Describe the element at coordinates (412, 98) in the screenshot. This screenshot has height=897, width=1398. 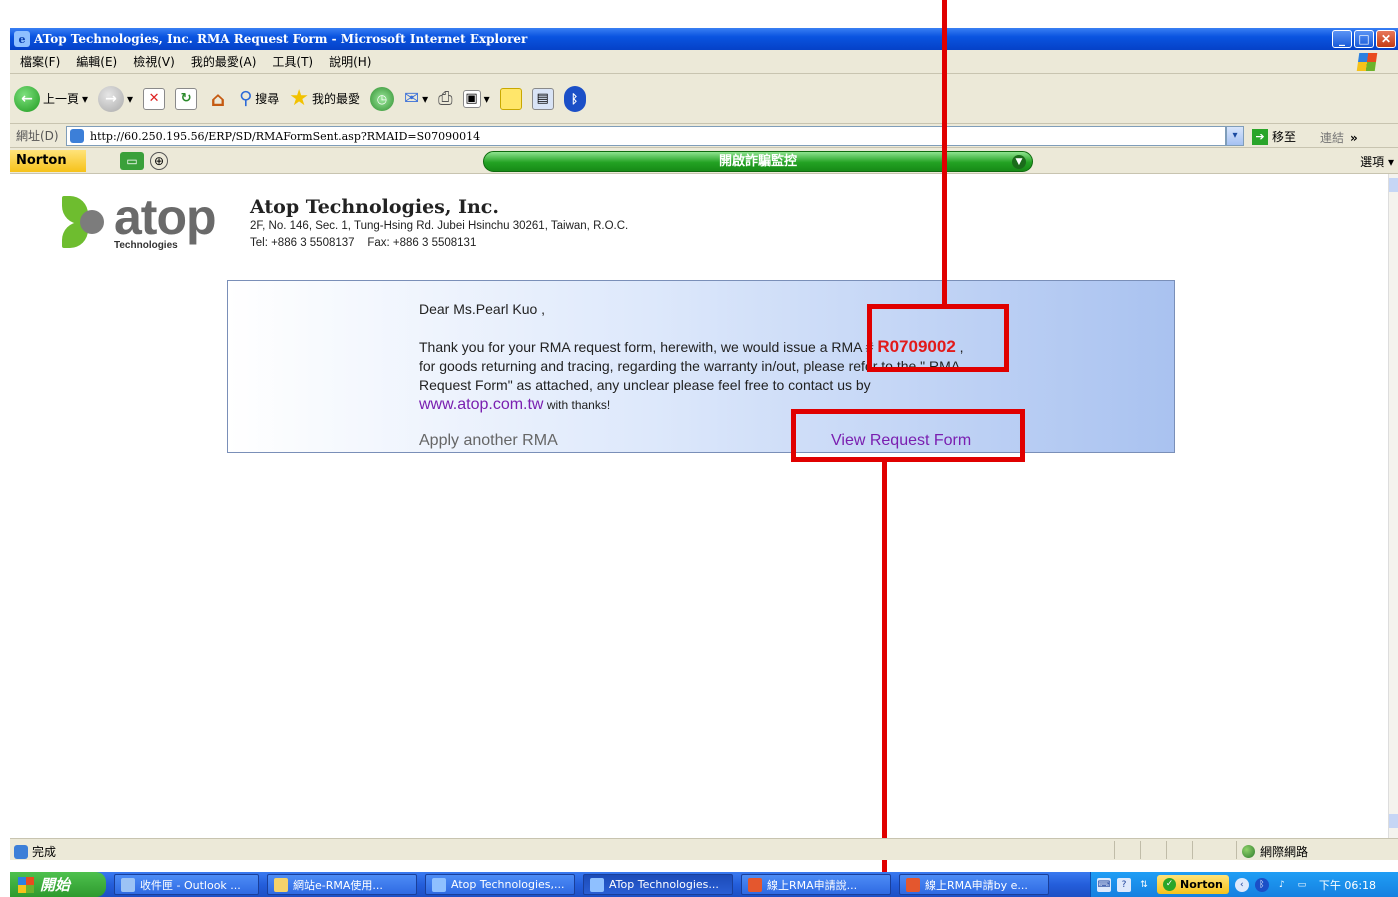
I see `mail-icon: ✉` at that location.